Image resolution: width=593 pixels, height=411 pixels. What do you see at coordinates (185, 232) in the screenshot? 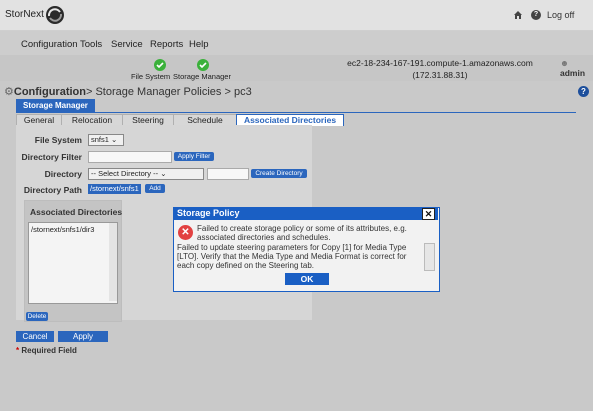
I see `error-icon: ✕` at bounding box center [185, 232].